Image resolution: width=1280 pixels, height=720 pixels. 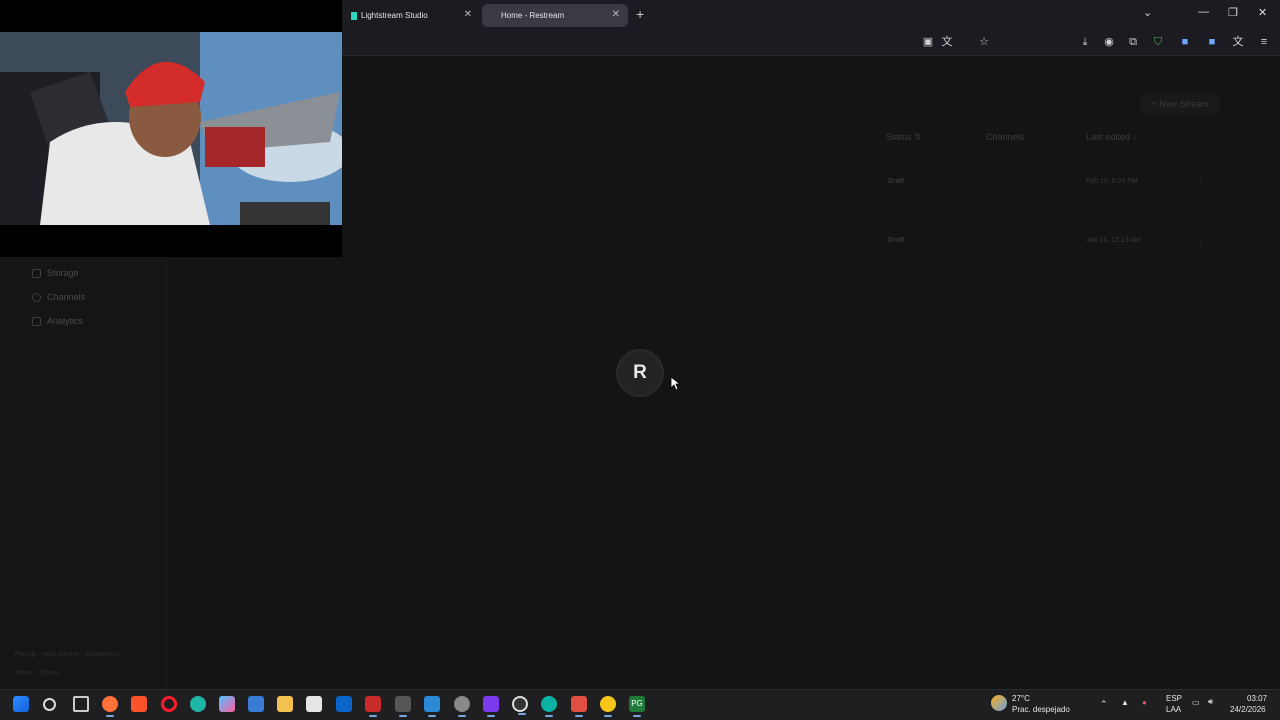 What do you see at coordinates (675, 383) in the screenshot?
I see `mouse-cursor-icon` at bounding box center [675, 383].